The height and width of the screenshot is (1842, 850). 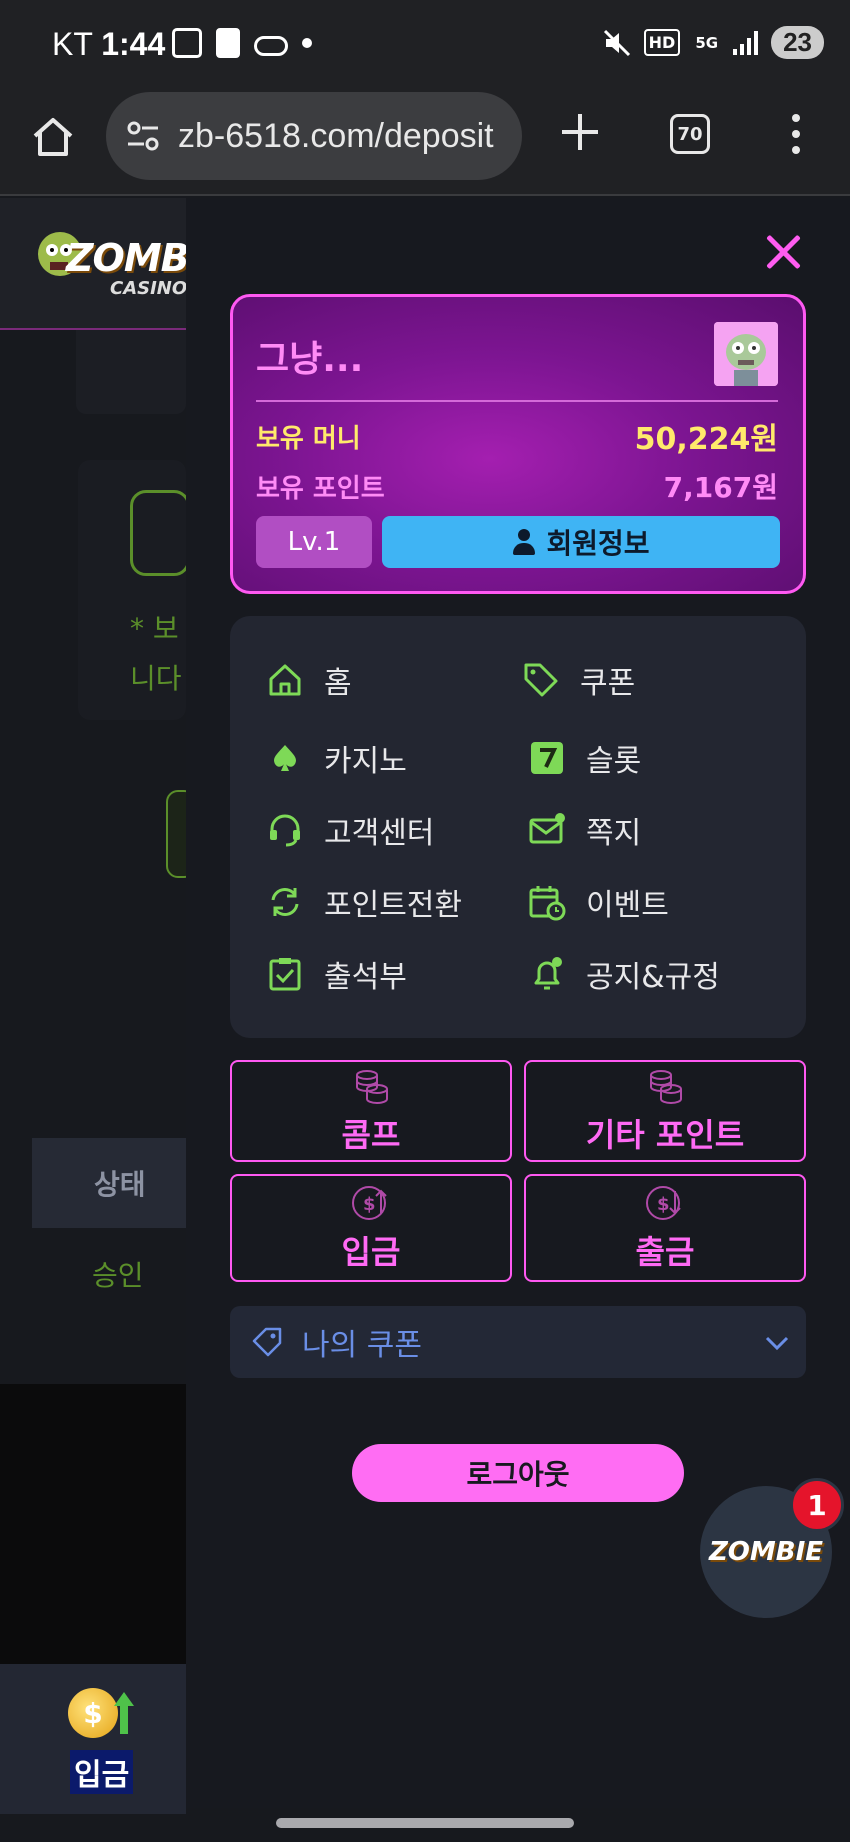 I want to click on status-time: KT 1:44, so click(x=109, y=44).